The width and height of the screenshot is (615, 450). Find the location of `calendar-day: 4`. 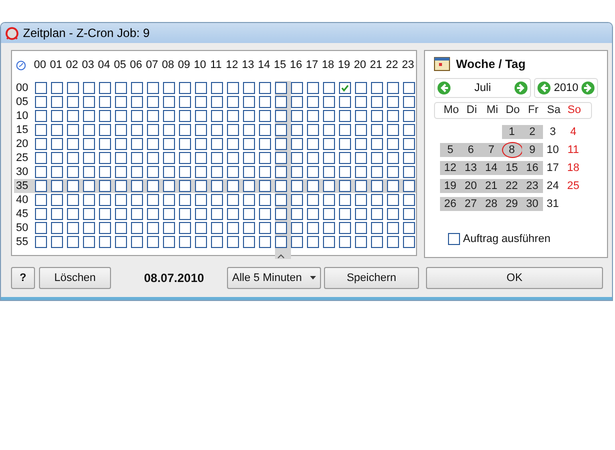

calendar-day: 4 is located at coordinates (573, 132).